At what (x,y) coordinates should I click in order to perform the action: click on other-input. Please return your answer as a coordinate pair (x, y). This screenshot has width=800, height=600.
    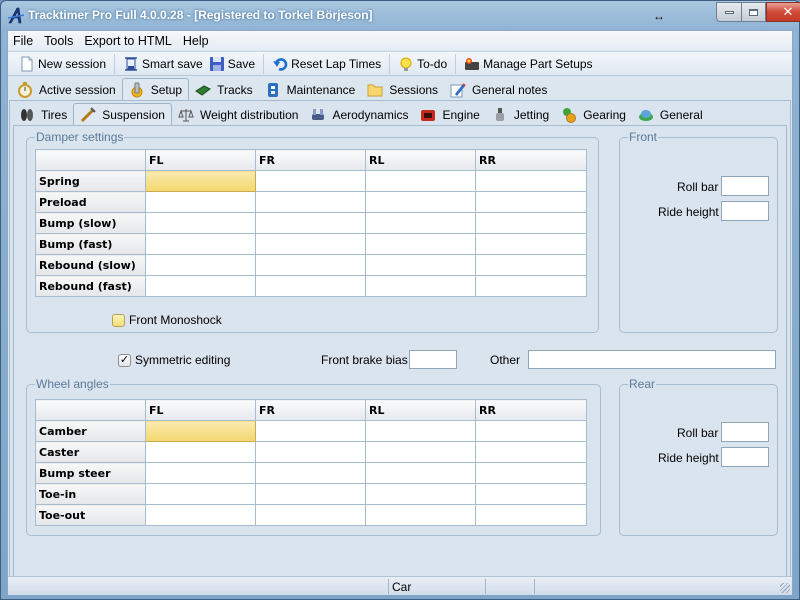
    Looking at the image, I should click on (652, 359).